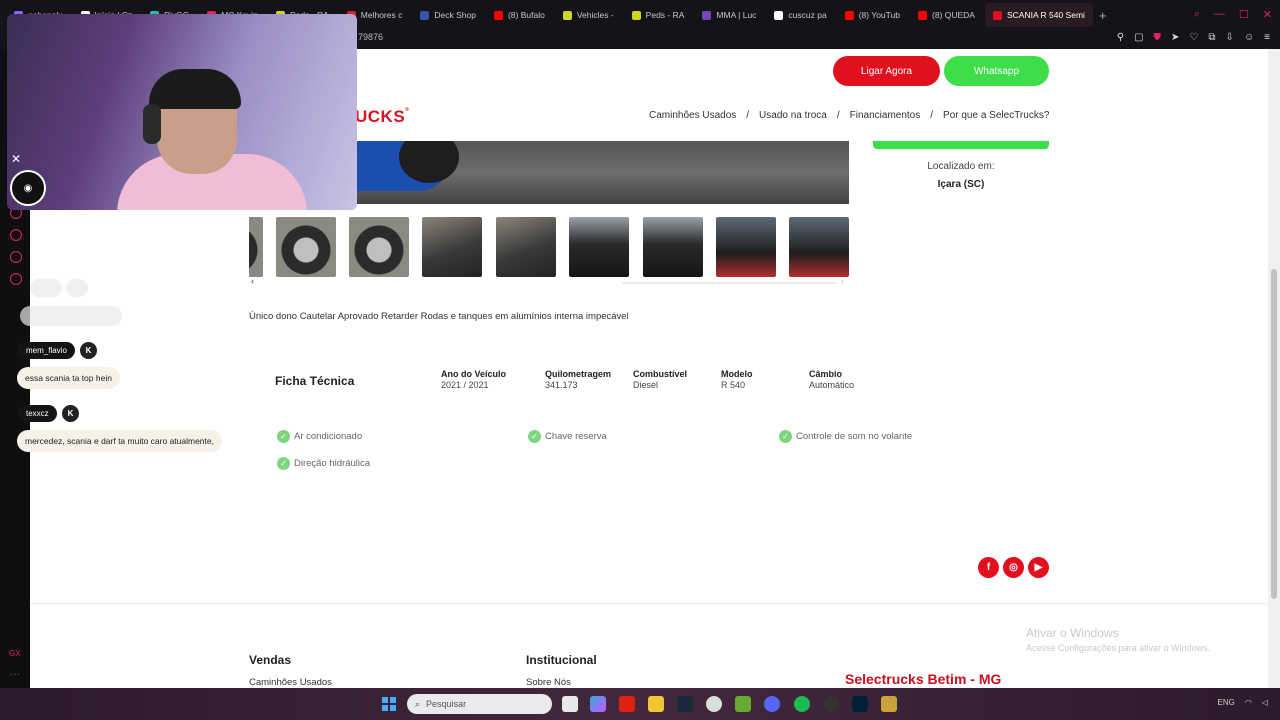  What do you see at coordinates (479, 704) in the screenshot?
I see `taskbar-search: ⌕ Pesquisar` at bounding box center [479, 704].